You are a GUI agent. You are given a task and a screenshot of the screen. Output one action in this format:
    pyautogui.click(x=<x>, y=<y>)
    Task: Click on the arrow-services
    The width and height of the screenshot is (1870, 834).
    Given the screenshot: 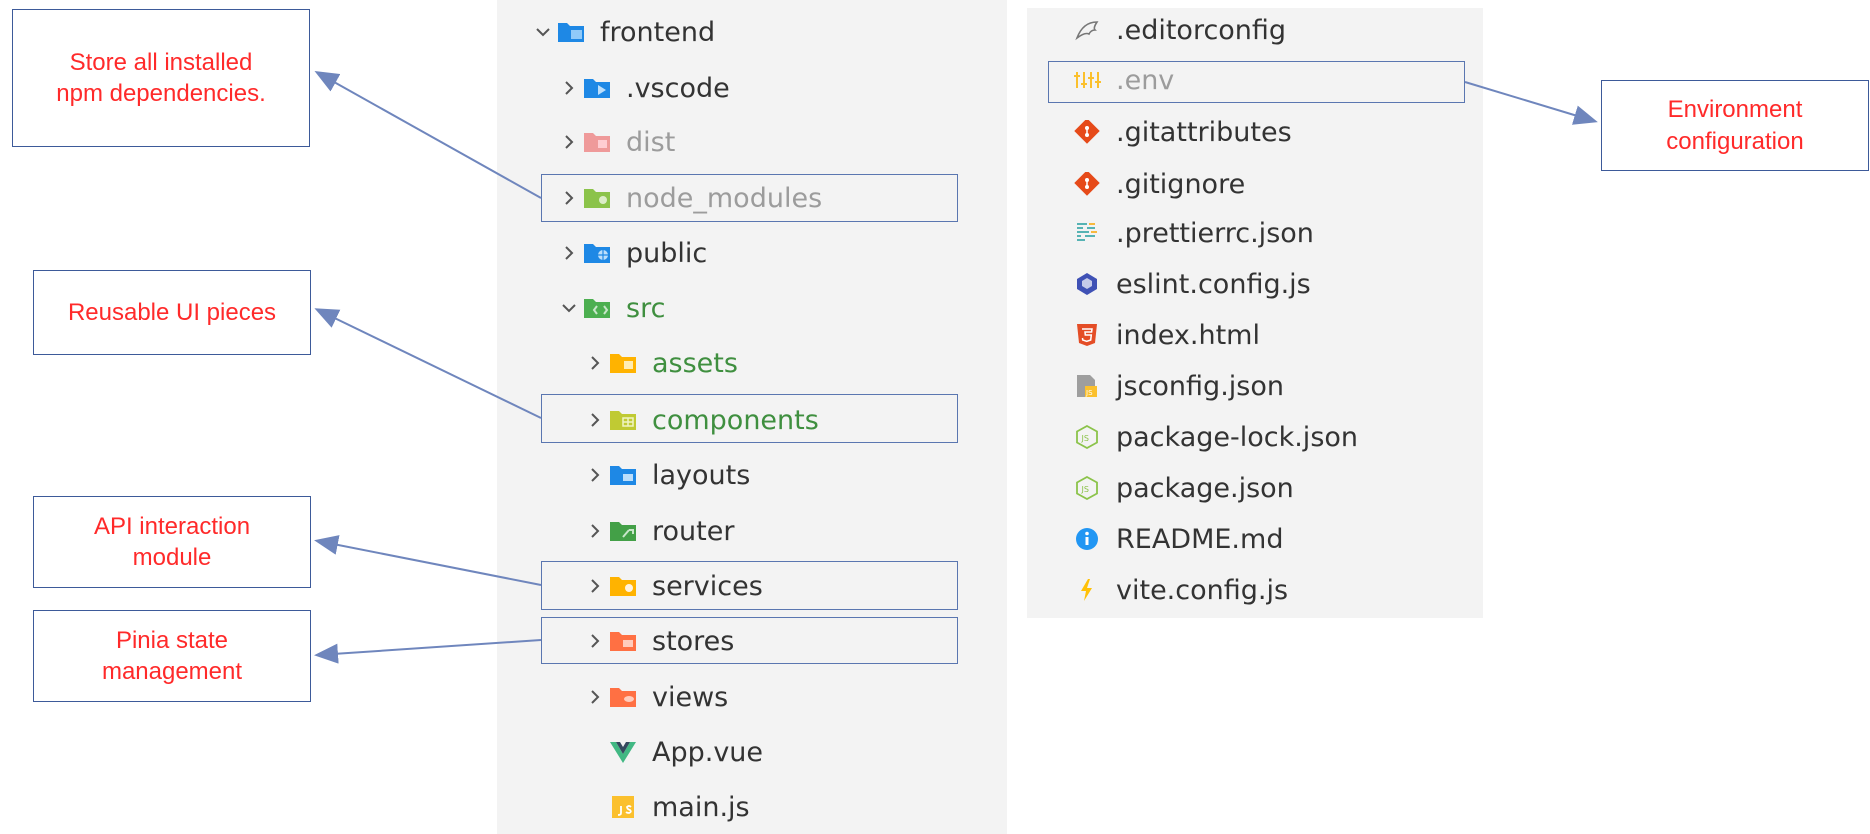 What is the action you would take?
    pyautogui.click(x=428, y=560)
    